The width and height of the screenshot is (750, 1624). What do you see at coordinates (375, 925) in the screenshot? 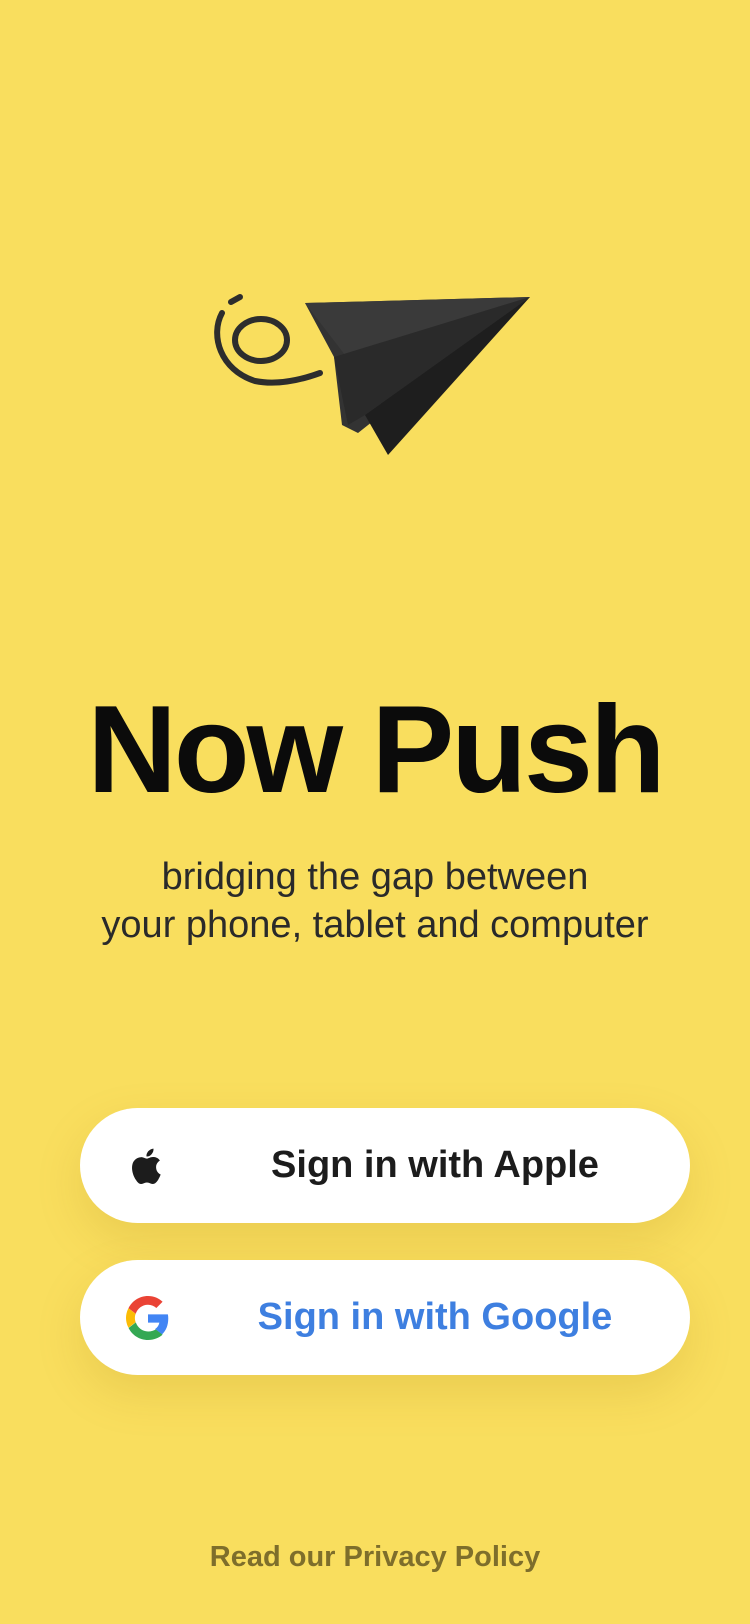
I see `tagline-line-2: your phone, tablet and computer` at bounding box center [375, 925].